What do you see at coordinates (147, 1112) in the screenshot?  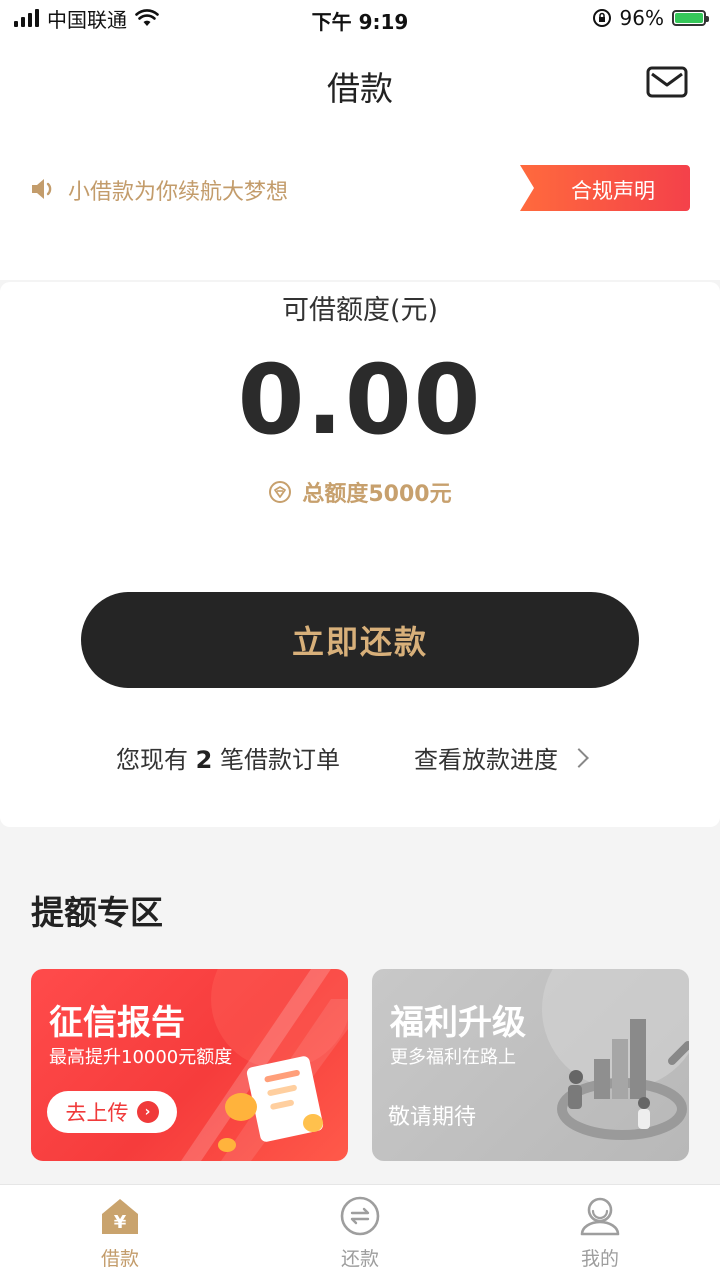 I see `arrow-right-icon: ›` at bounding box center [147, 1112].